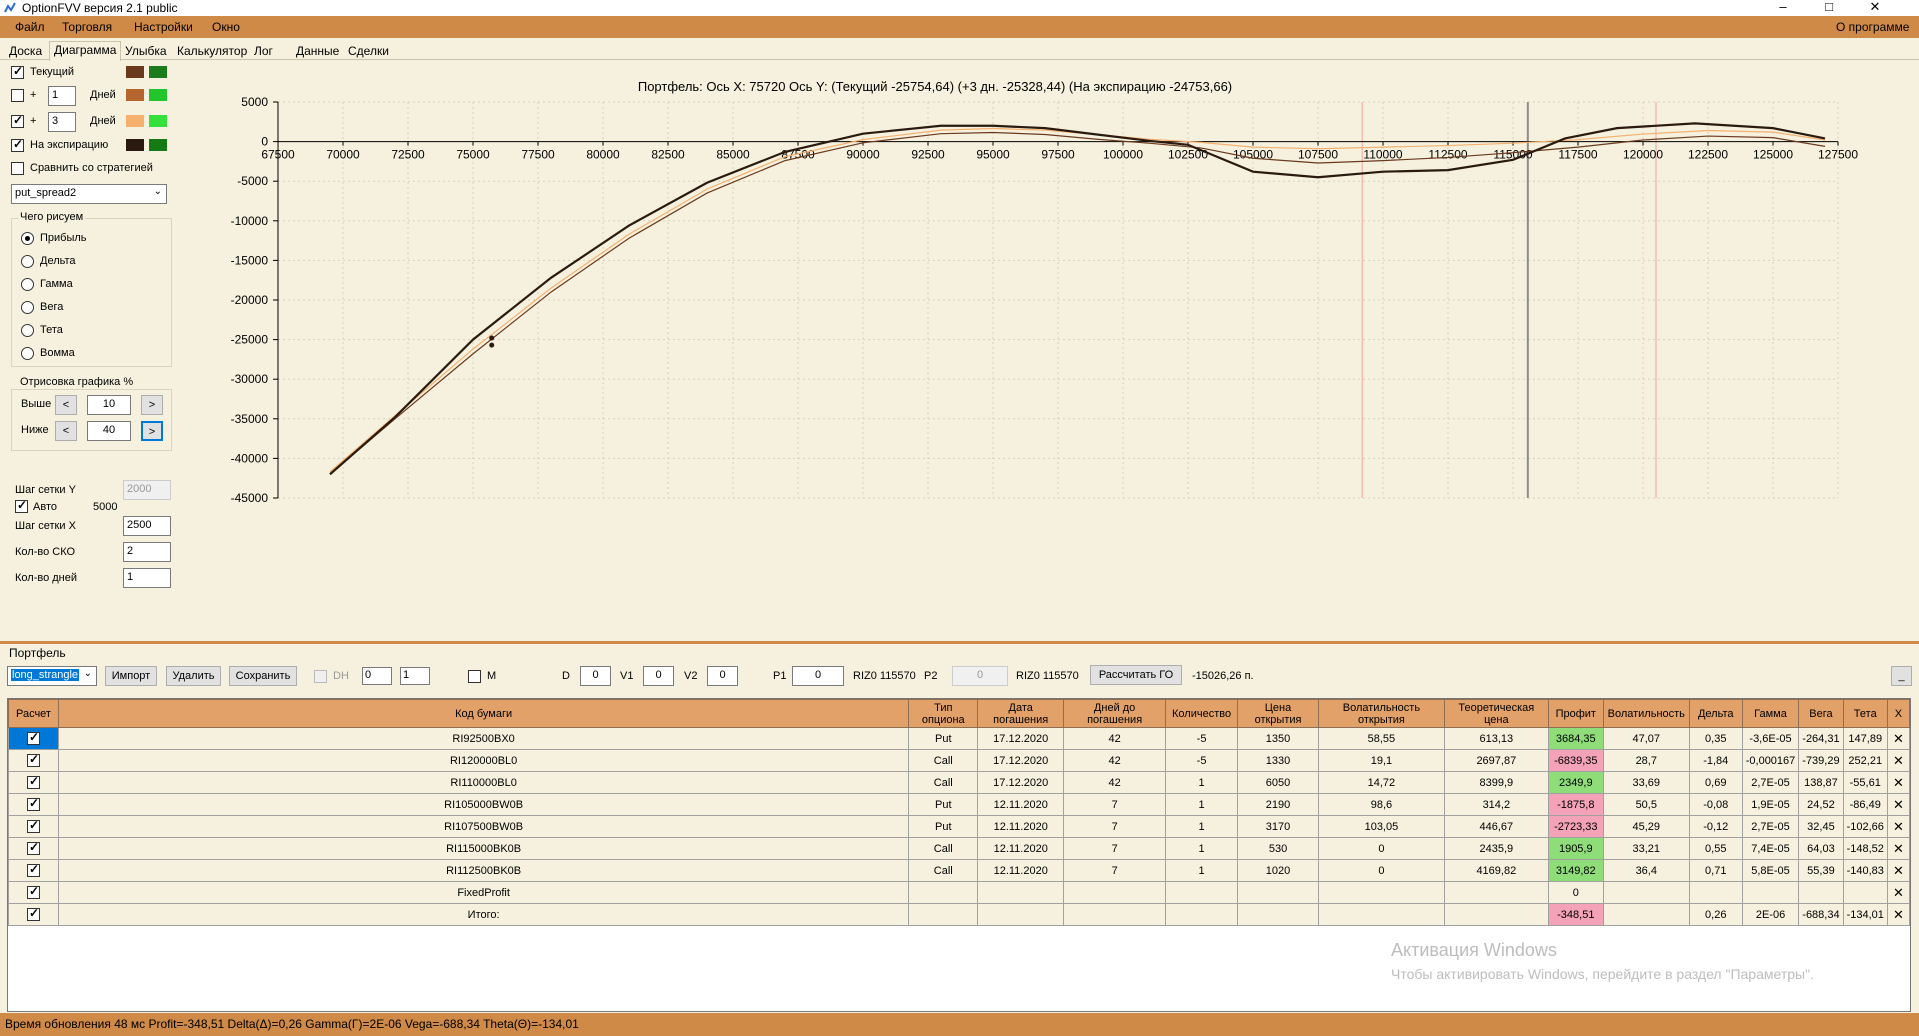 Image resolution: width=1919 pixels, height=1036 pixels. What do you see at coordinates (25, 51) in the screenshot?
I see `tab-board: Доска` at bounding box center [25, 51].